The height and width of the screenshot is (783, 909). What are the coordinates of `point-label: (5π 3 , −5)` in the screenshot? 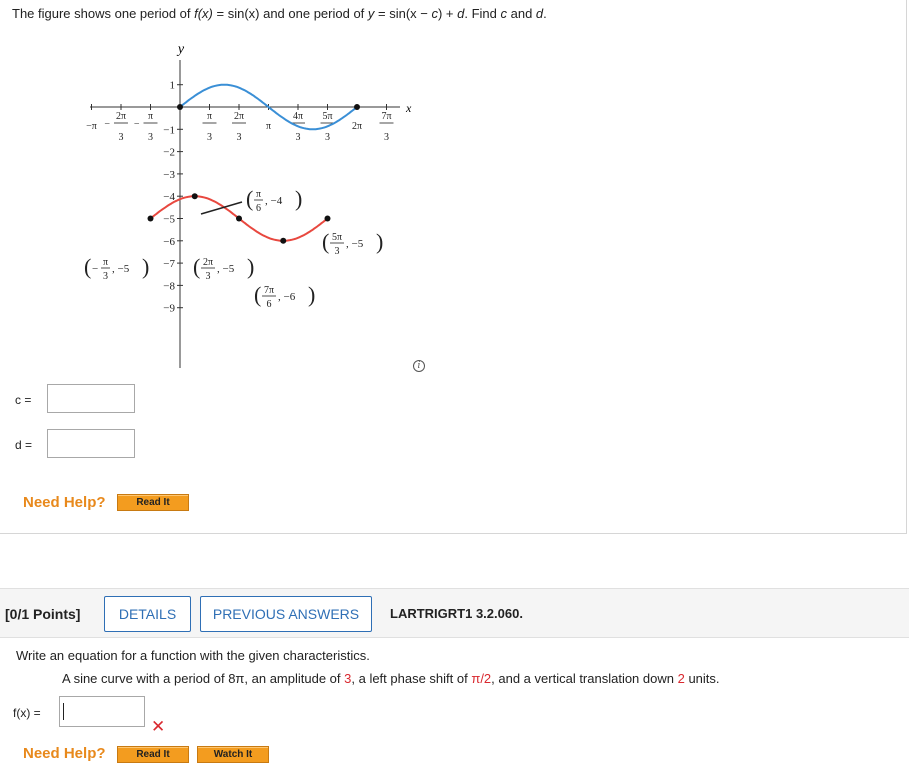 It's located at (352, 243).